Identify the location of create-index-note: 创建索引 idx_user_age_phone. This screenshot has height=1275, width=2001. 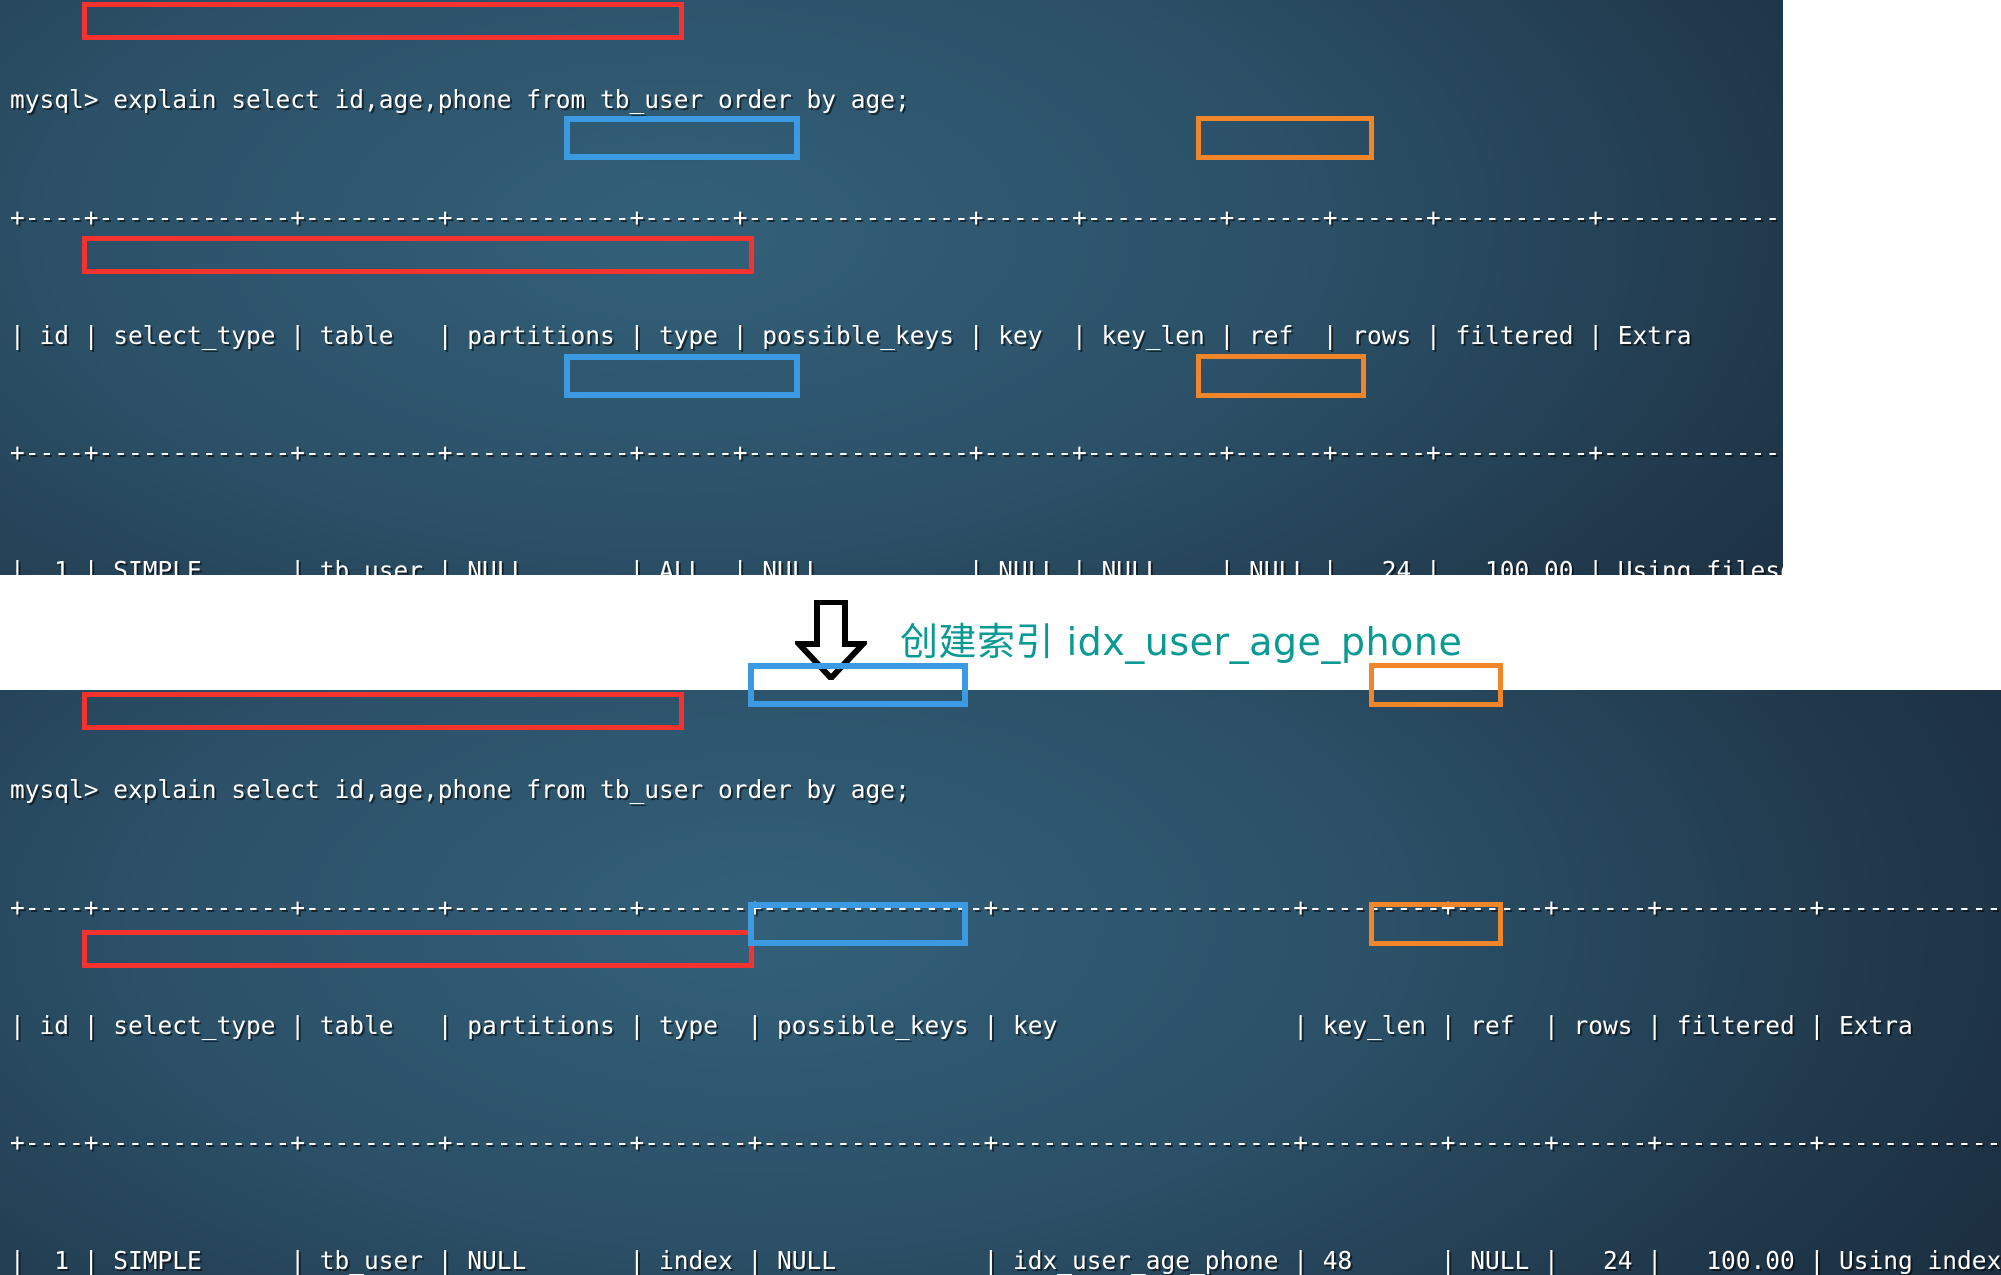
(1181, 642).